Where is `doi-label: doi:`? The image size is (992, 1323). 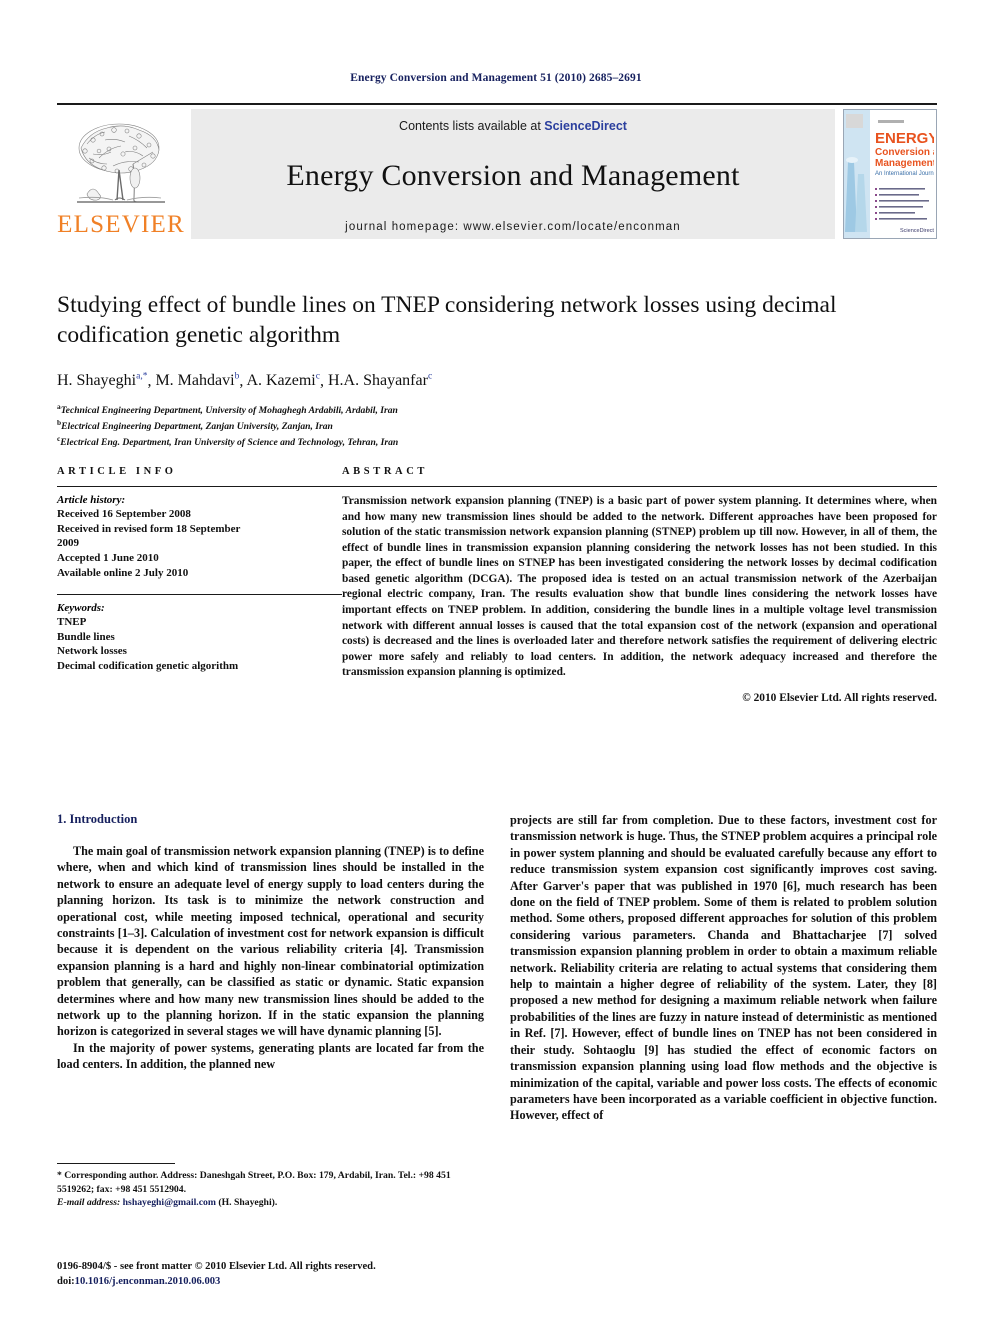
doi-label: doi: is located at coordinates (66, 1282).